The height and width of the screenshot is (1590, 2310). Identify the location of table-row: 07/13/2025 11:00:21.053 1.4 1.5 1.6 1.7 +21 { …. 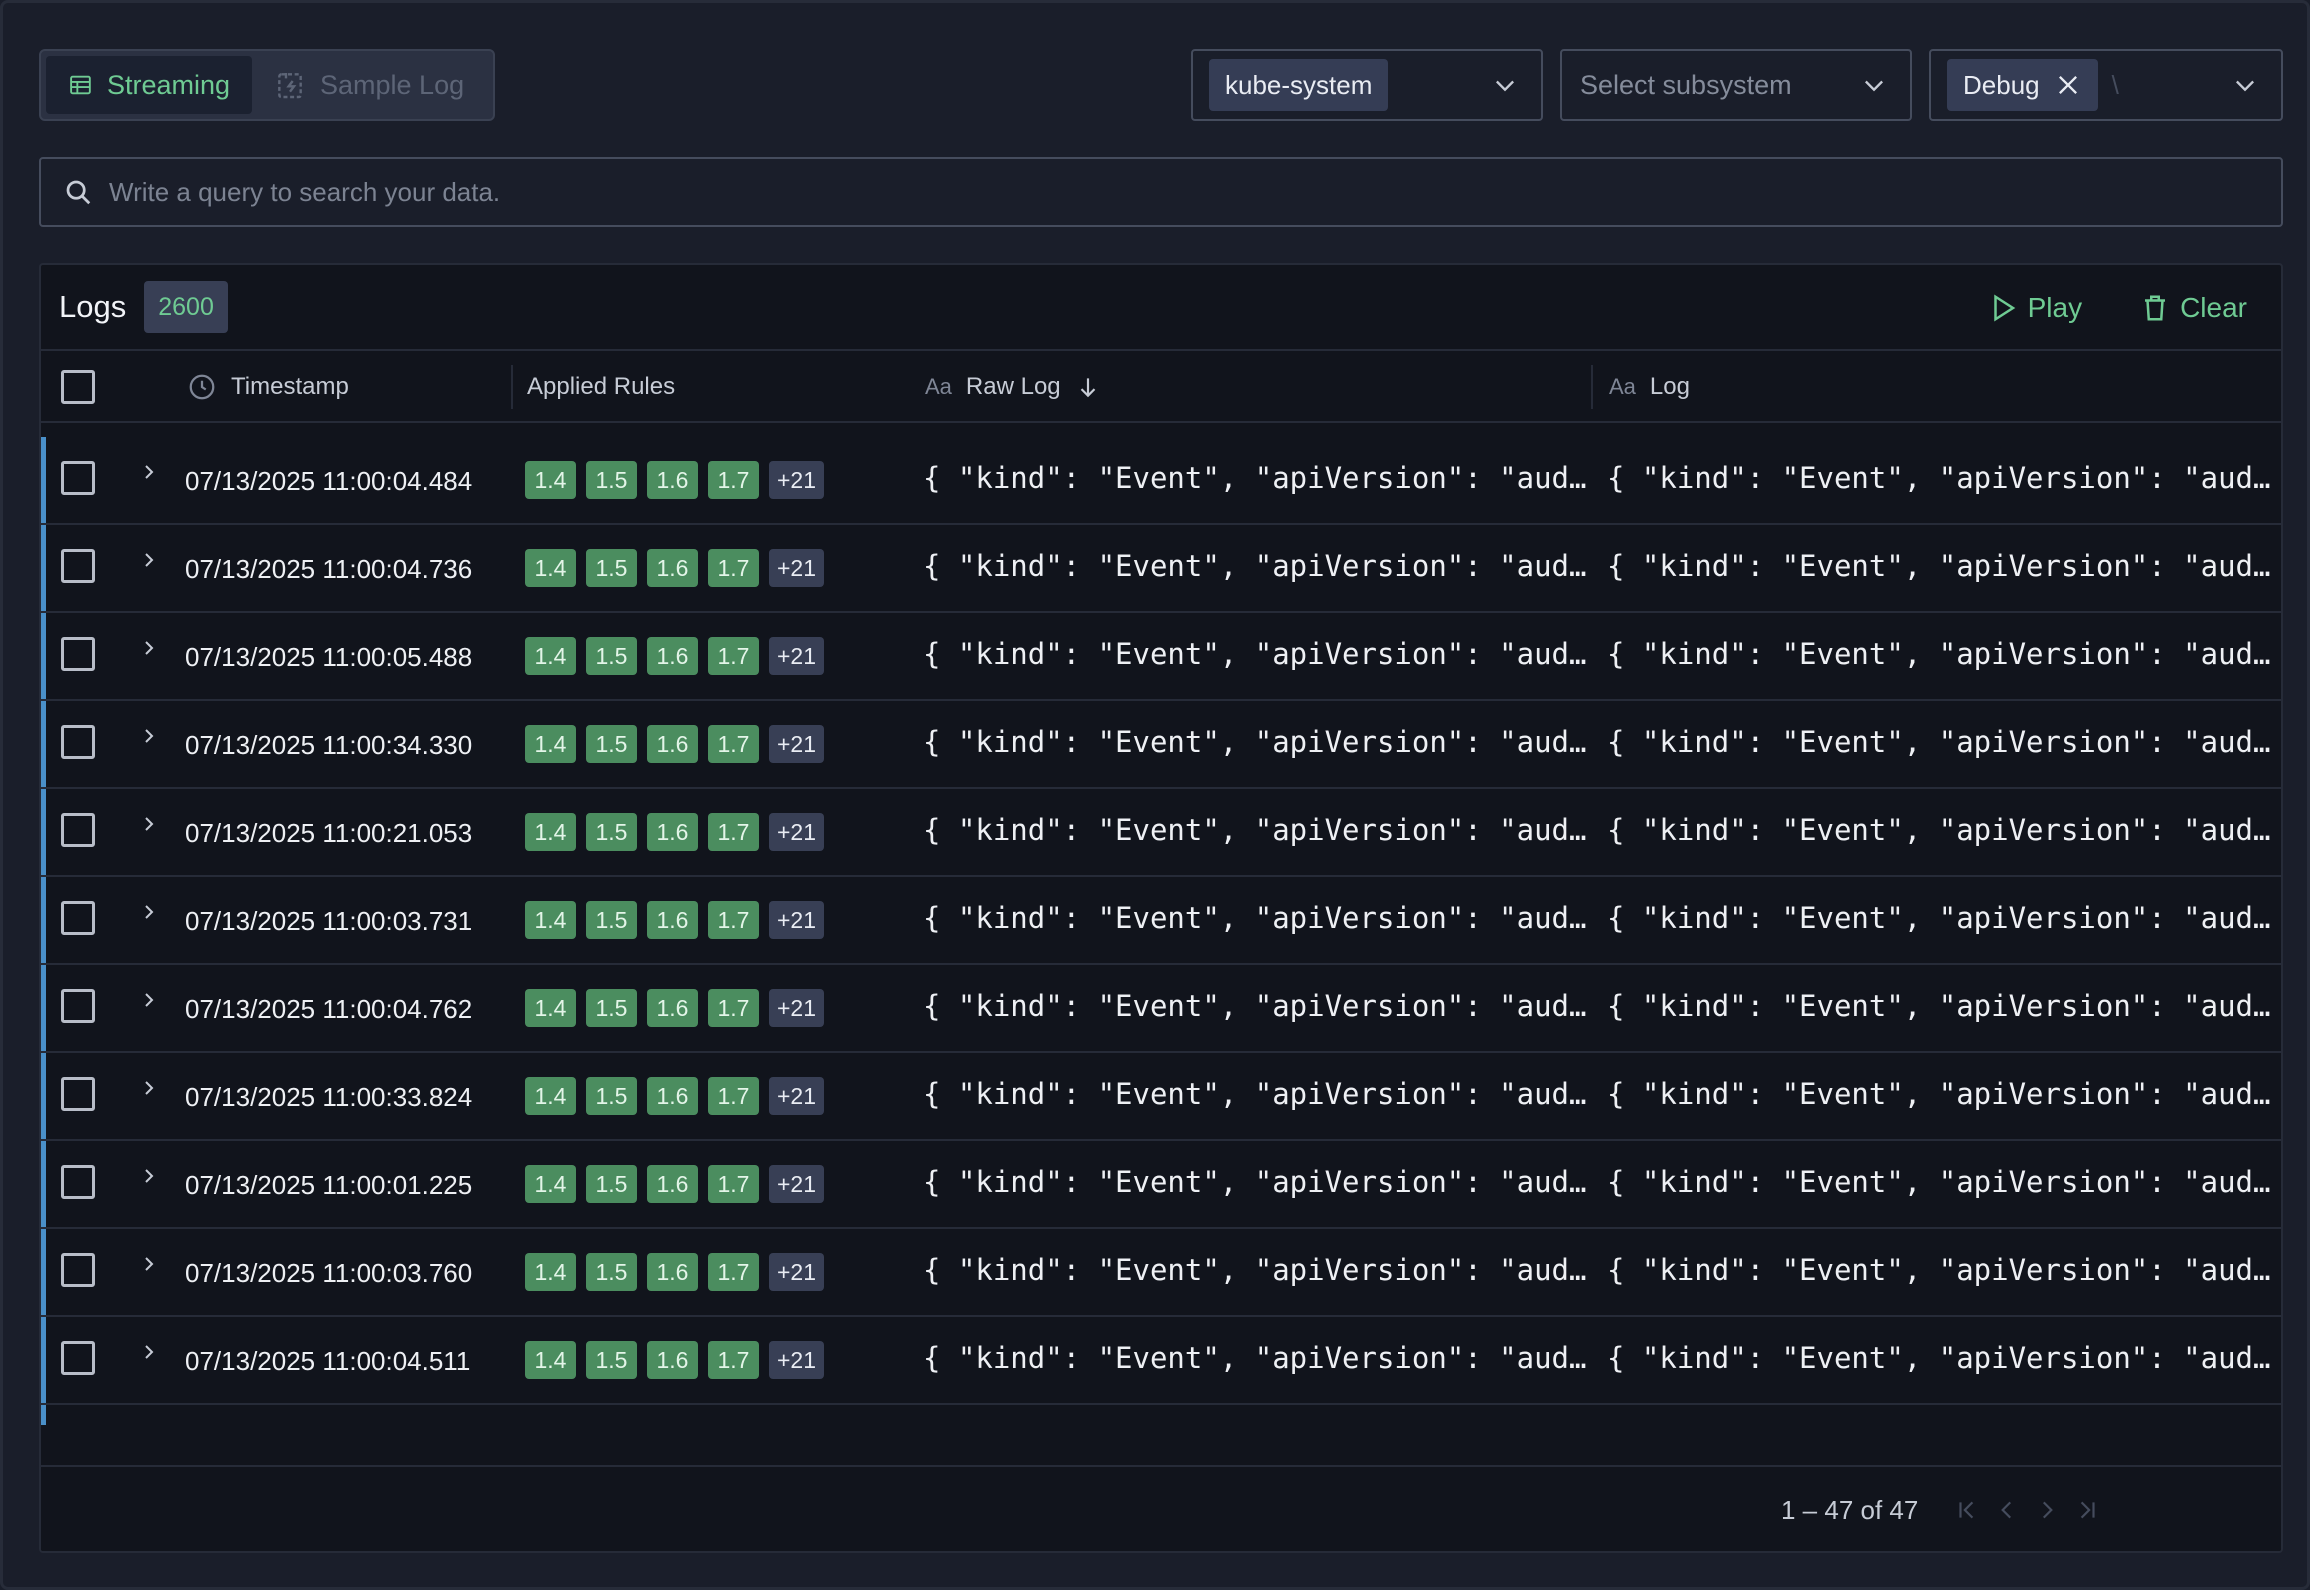
(1161, 833).